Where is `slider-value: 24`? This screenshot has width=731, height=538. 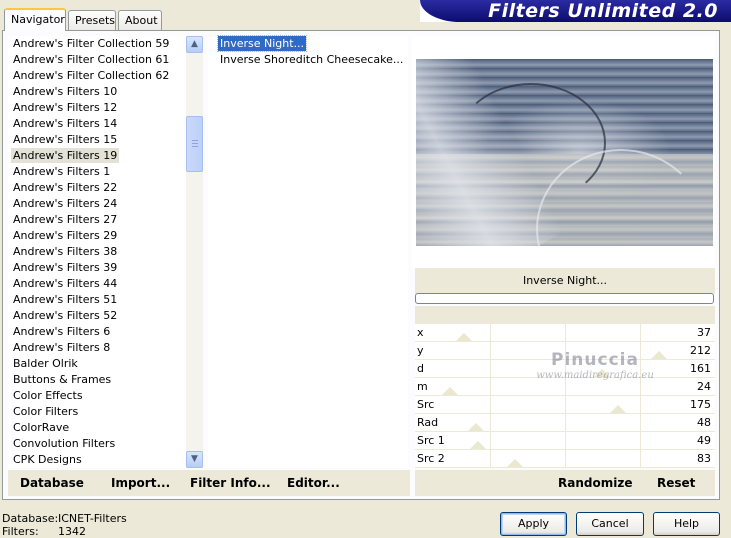
slider-value: 24 is located at coordinates (704, 386).